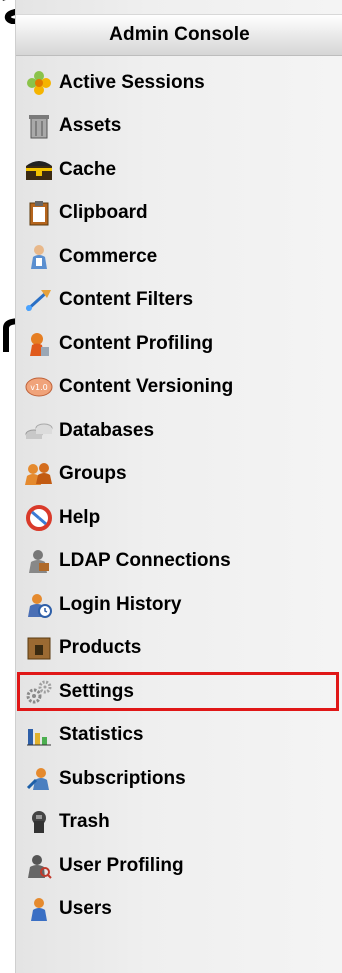 The width and height of the screenshot is (342, 973). I want to click on menu-item-label: Trash, so click(84, 822).